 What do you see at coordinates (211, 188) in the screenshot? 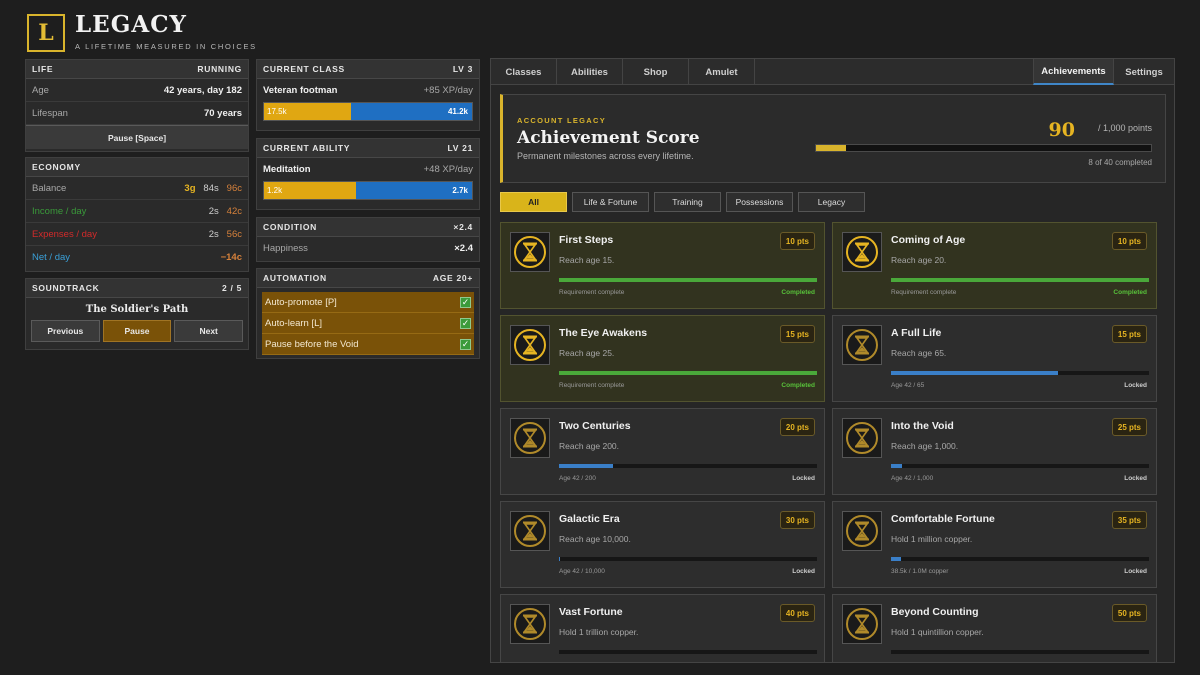
I see `balance-silver: 84s` at bounding box center [211, 188].